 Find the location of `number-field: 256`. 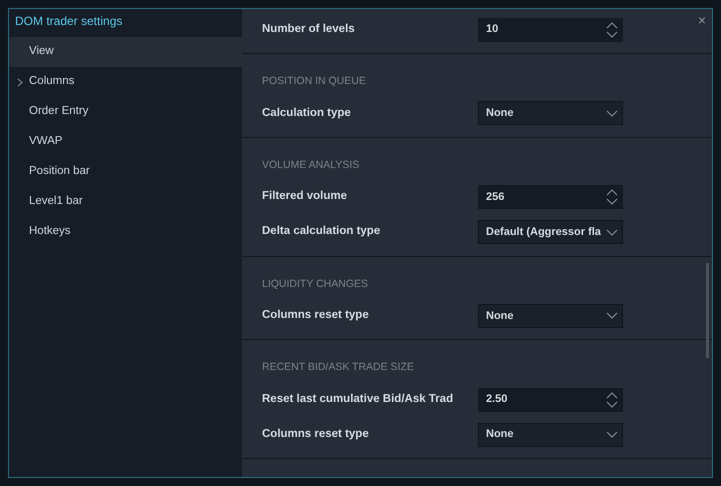

number-field: 256 is located at coordinates (550, 197).